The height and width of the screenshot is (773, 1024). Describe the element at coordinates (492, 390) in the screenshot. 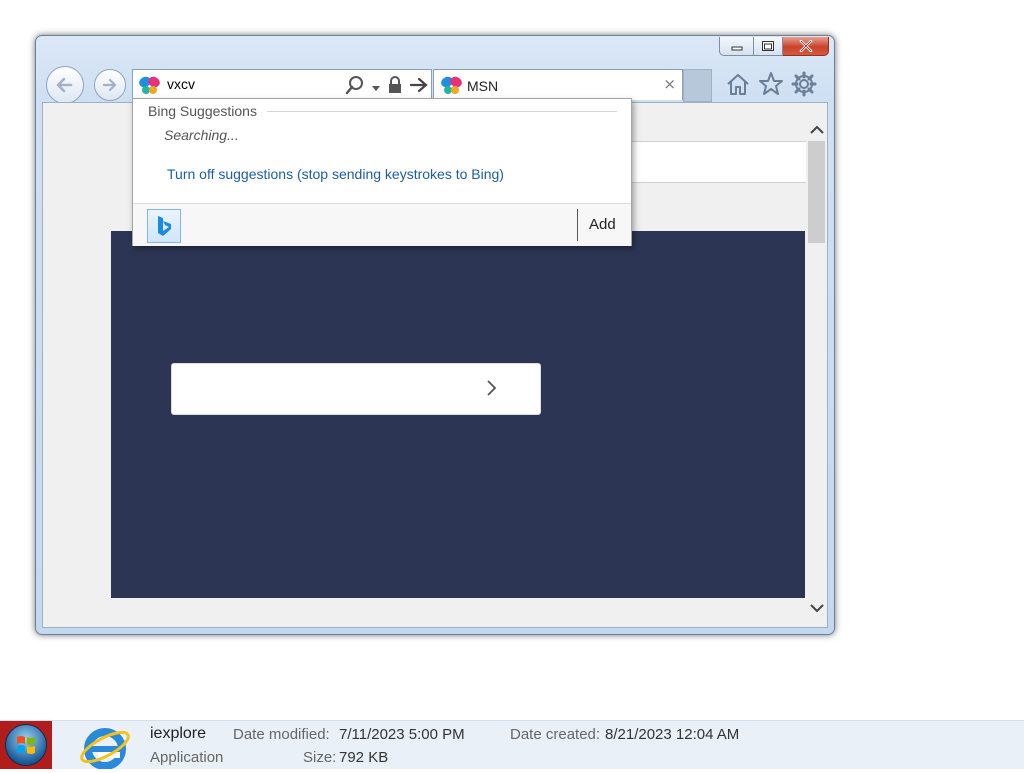

I see `chevron-right-icon` at that location.